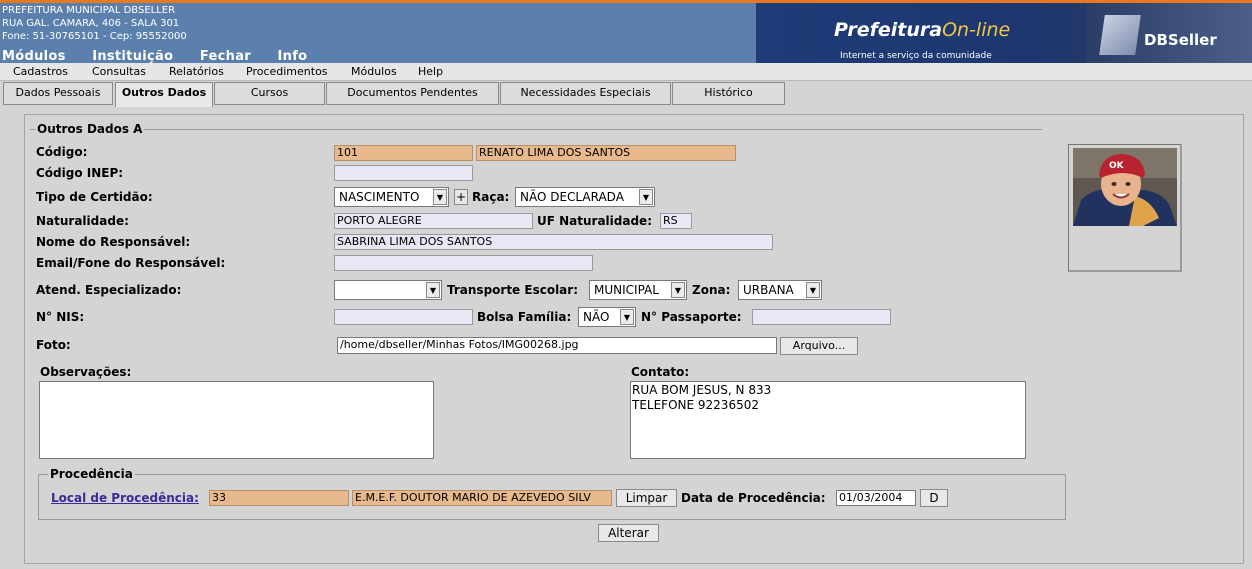 This screenshot has width=1252, height=569. I want to click on data-procedencia-label: Data de Procedência:, so click(753, 498).